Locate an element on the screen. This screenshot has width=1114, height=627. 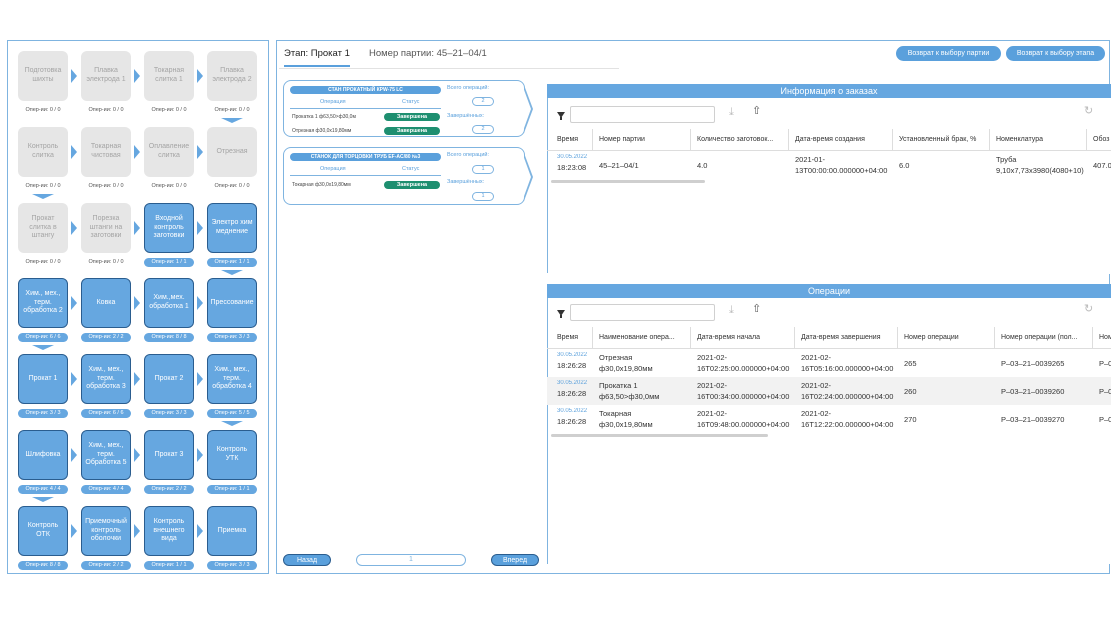
stage-box: Прокат 2 is located at coordinates (169, 379).